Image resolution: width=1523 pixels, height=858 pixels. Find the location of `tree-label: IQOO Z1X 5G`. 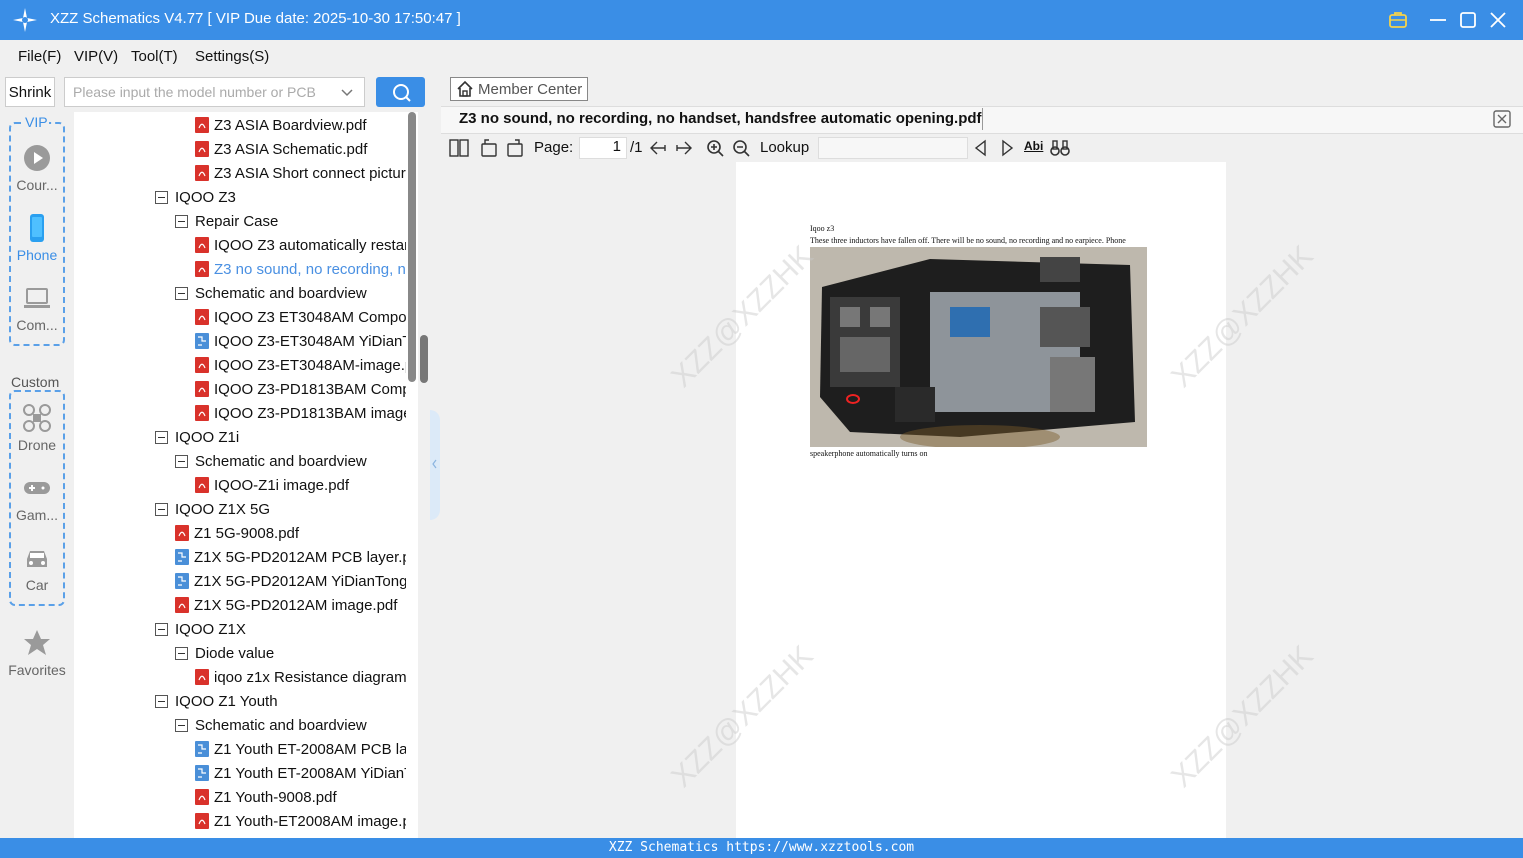

tree-label: IQOO Z1X 5G is located at coordinates (223, 509).